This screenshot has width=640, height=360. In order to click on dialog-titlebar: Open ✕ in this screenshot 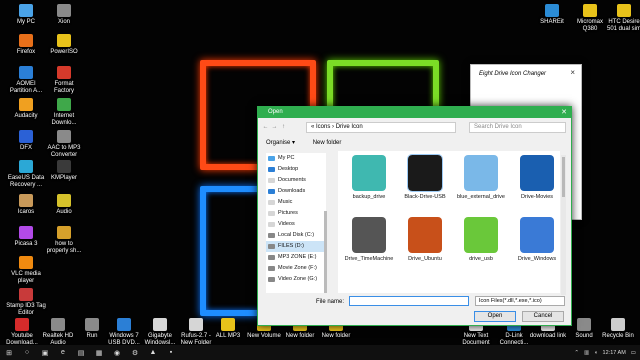, I will do `click(414, 112)`.